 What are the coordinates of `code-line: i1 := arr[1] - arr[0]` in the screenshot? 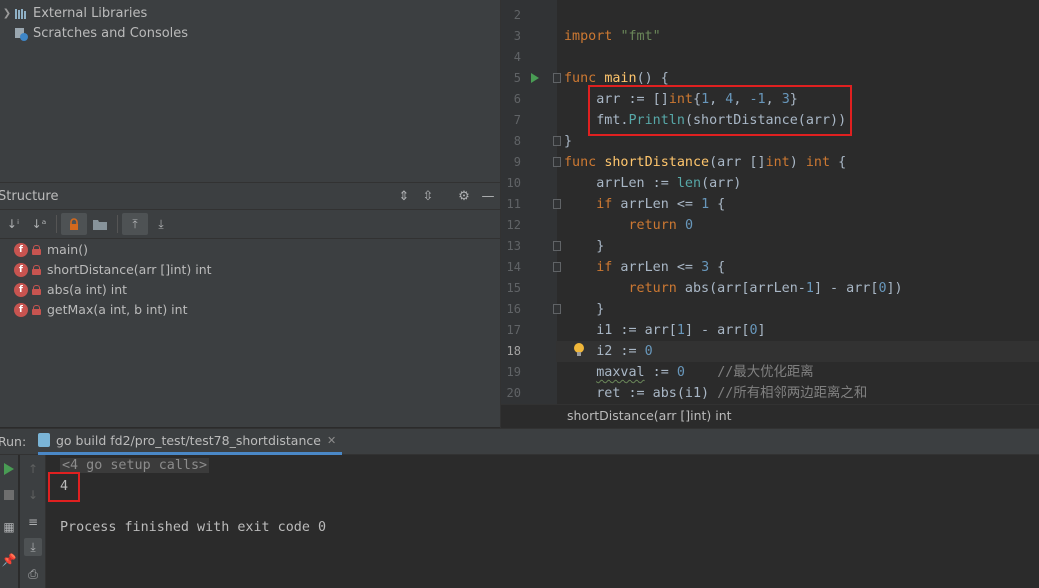 It's located at (665, 330).